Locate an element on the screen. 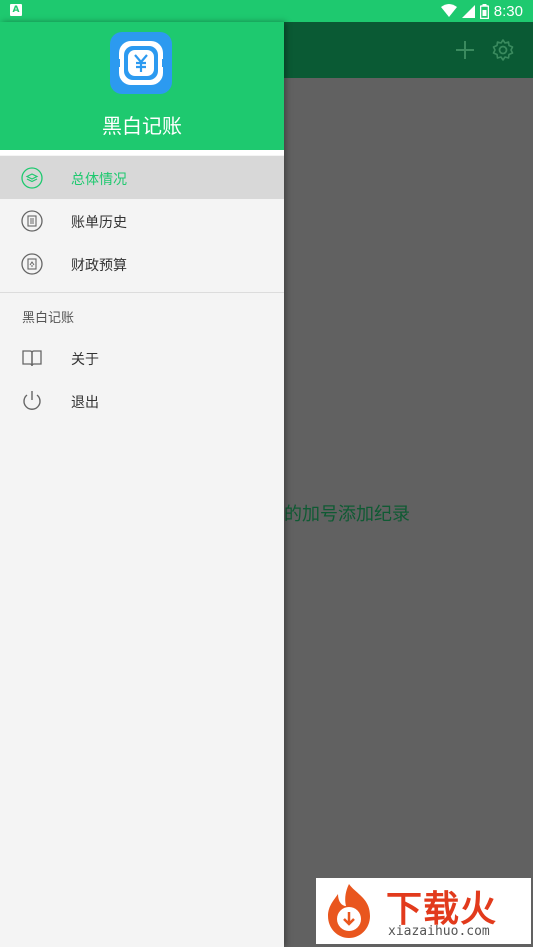  status-icons: 8:30 is located at coordinates (481, 11).